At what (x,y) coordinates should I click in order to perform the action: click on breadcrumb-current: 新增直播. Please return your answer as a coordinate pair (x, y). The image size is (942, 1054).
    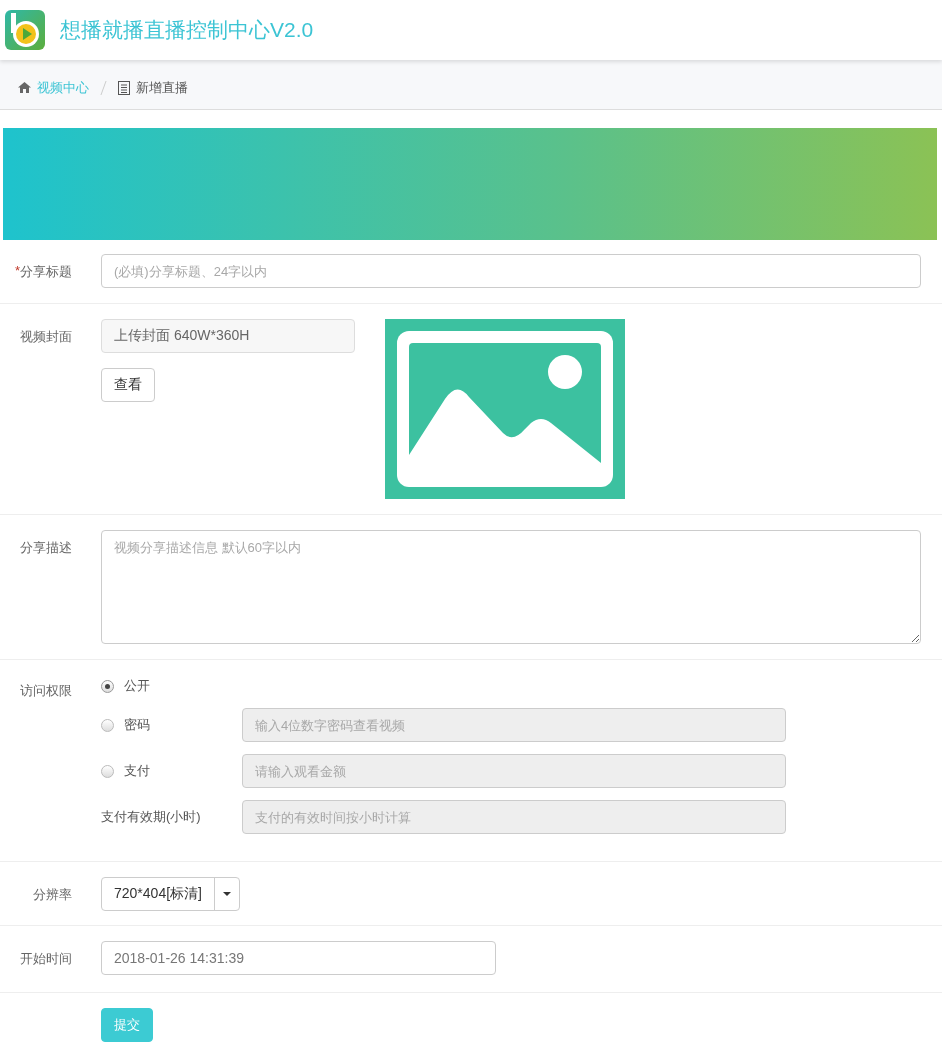
    Looking at the image, I should click on (162, 87).